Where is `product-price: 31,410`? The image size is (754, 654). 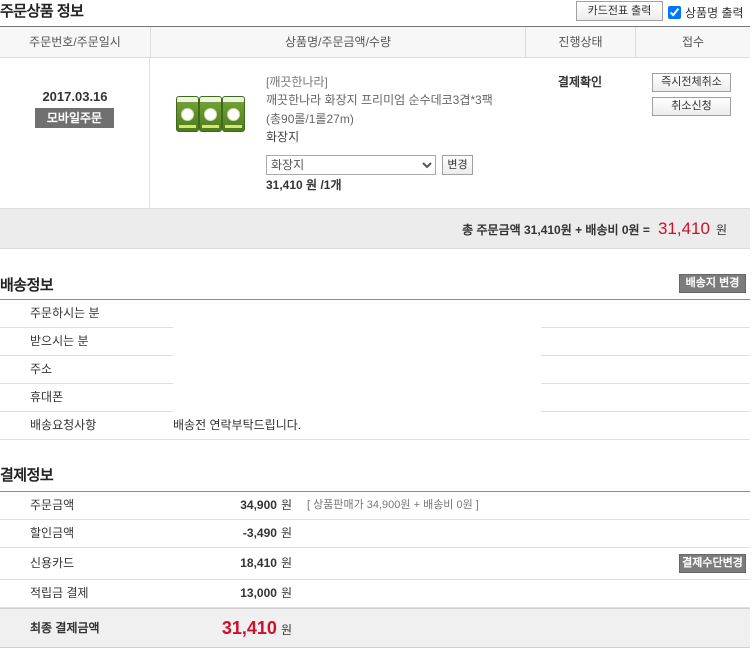 product-price: 31,410 is located at coordinates (284, 185).